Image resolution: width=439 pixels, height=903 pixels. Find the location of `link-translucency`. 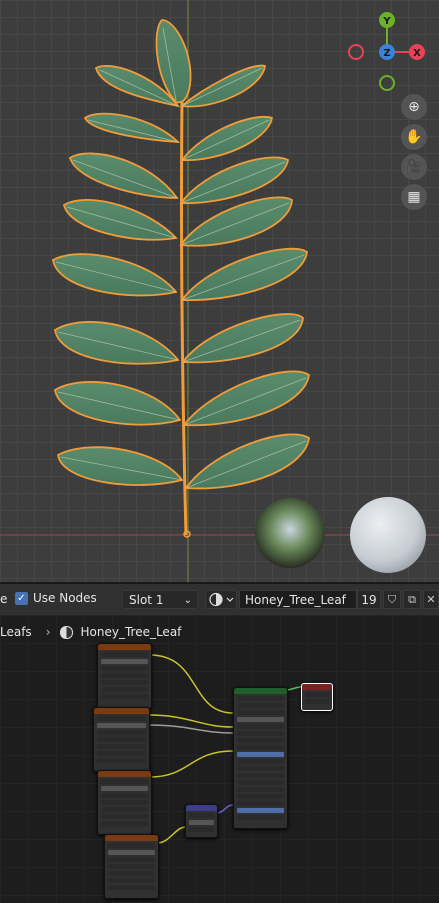

link-translucency is located at coordinates (191, 764).